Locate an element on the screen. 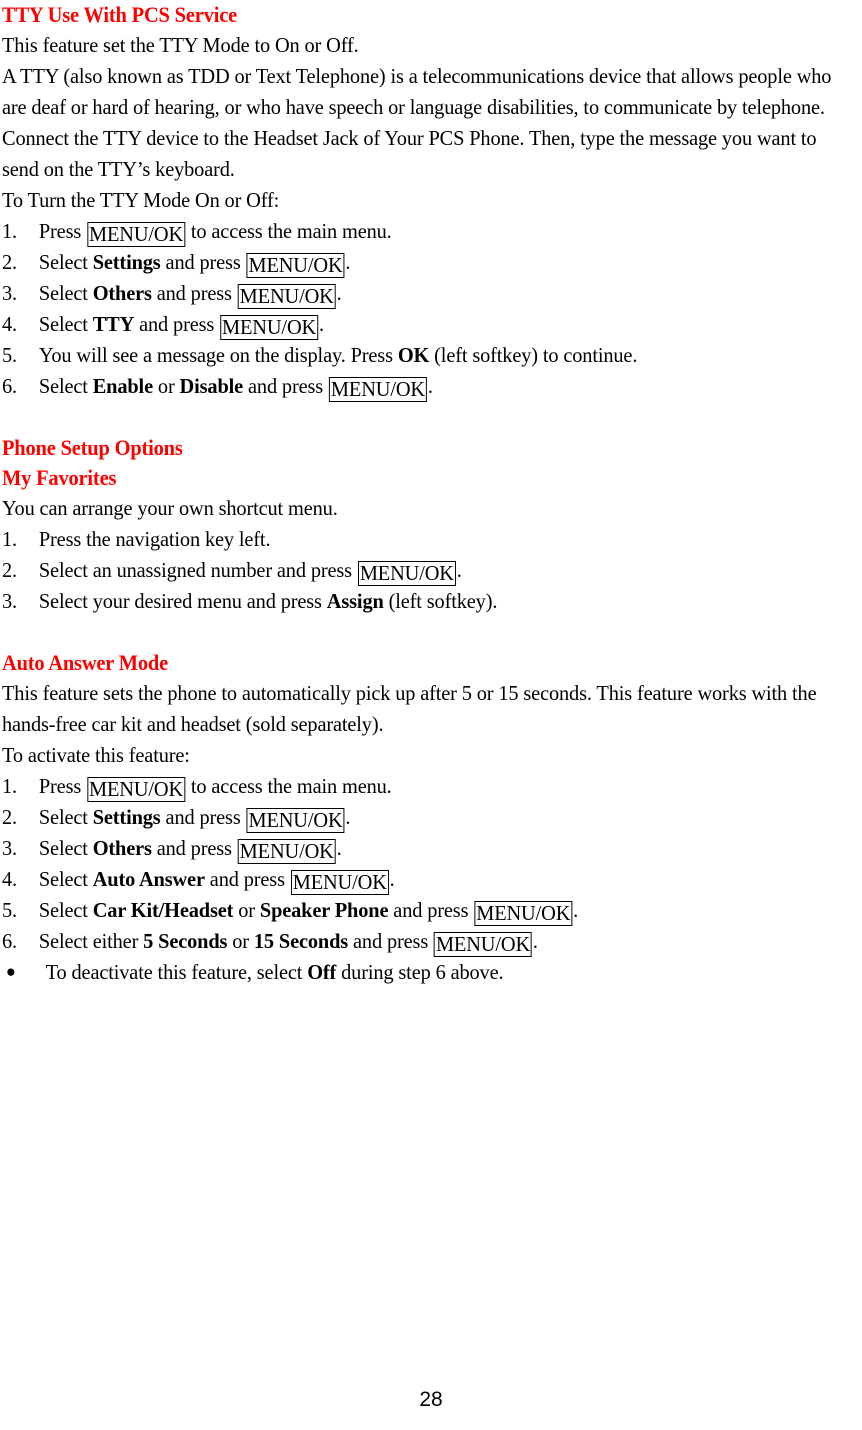 This screenshot has width=862, height=1430. section-heading-tty: TTY Use With PCS Service is located at coordinates (119, 14).